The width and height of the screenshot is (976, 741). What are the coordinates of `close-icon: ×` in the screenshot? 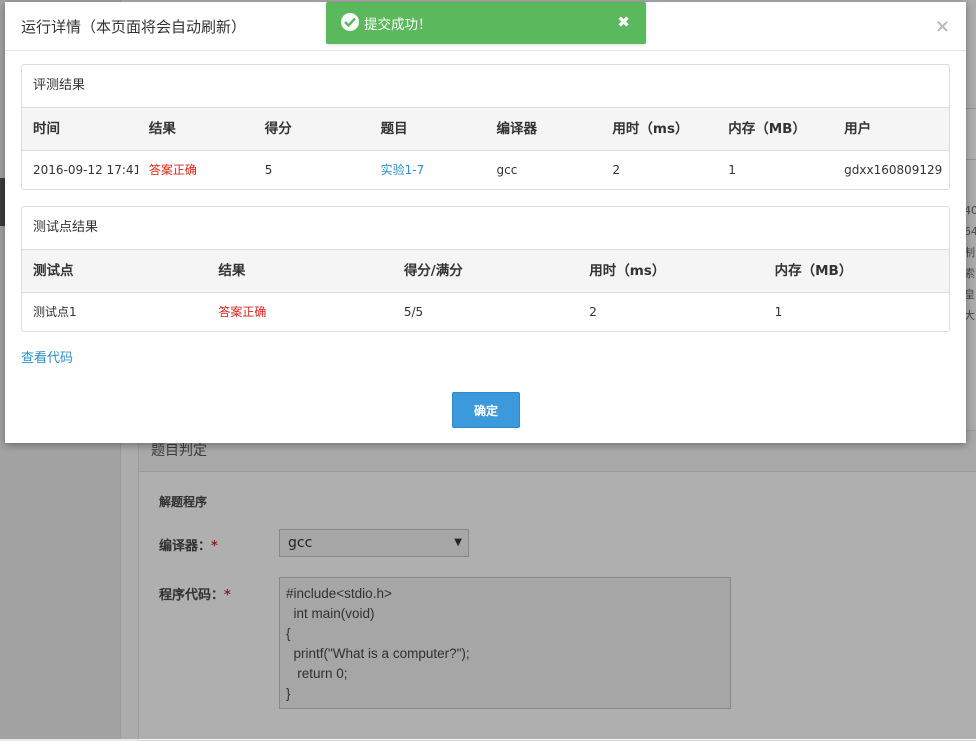 It's located at (942, 26).